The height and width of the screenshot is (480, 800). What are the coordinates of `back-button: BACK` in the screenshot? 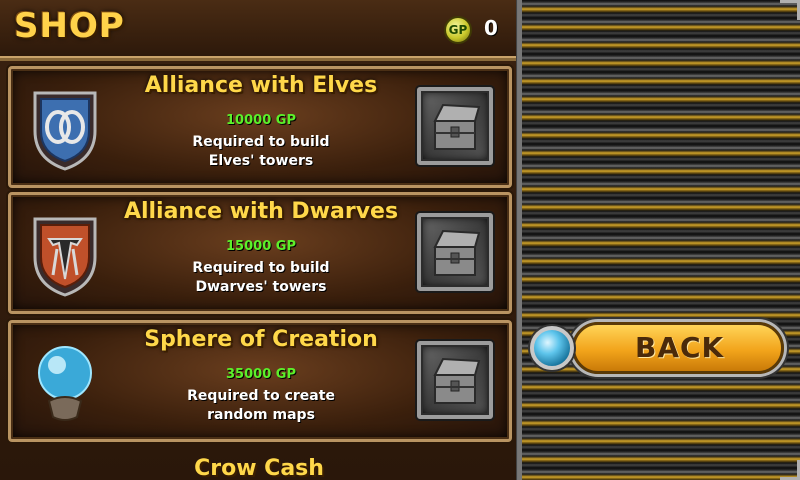 It's located at (678, 348).